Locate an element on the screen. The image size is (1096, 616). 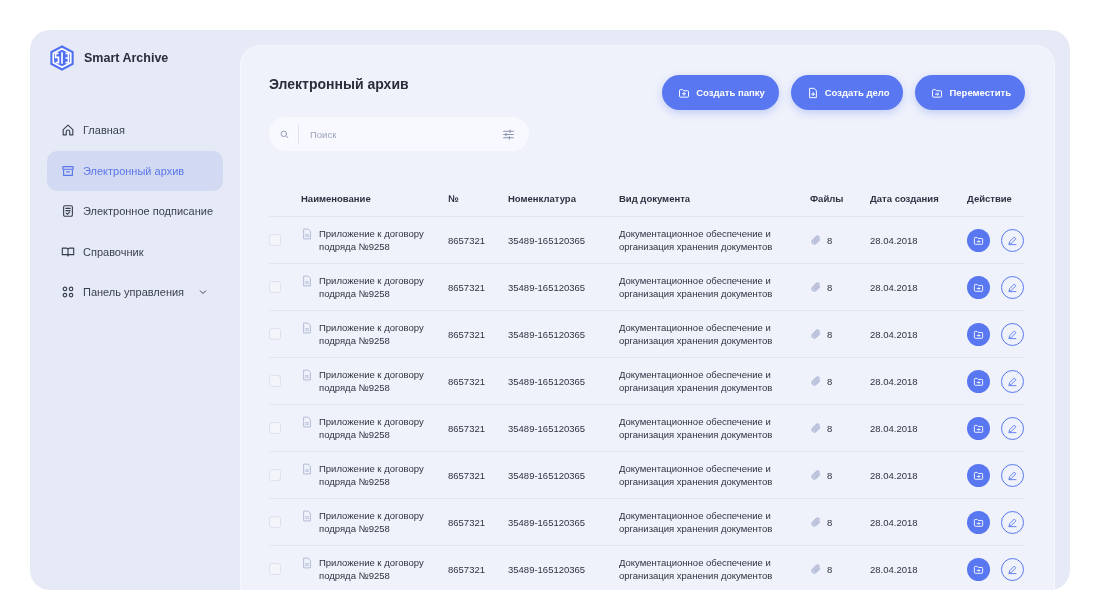
filter-sliders-icon is located at coordinates (508, 134).